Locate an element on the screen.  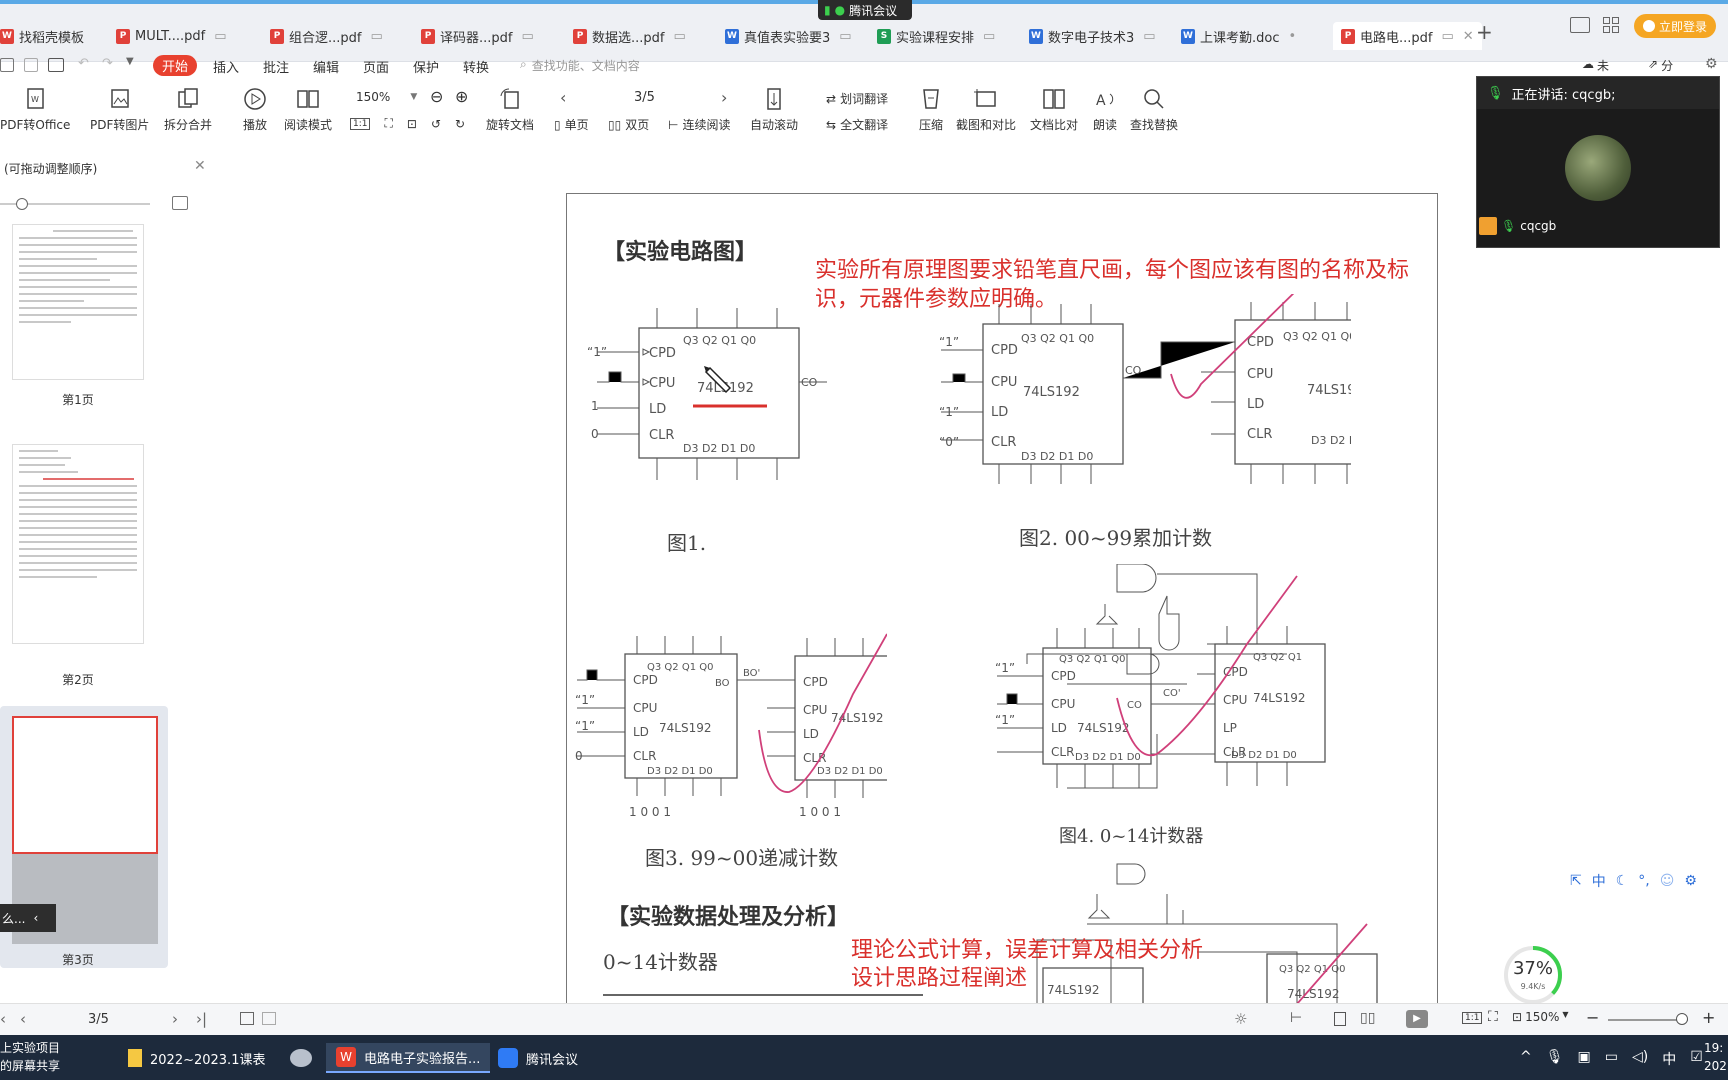
new-tab-plus-icon: + is located at coordinates (1484, 32).